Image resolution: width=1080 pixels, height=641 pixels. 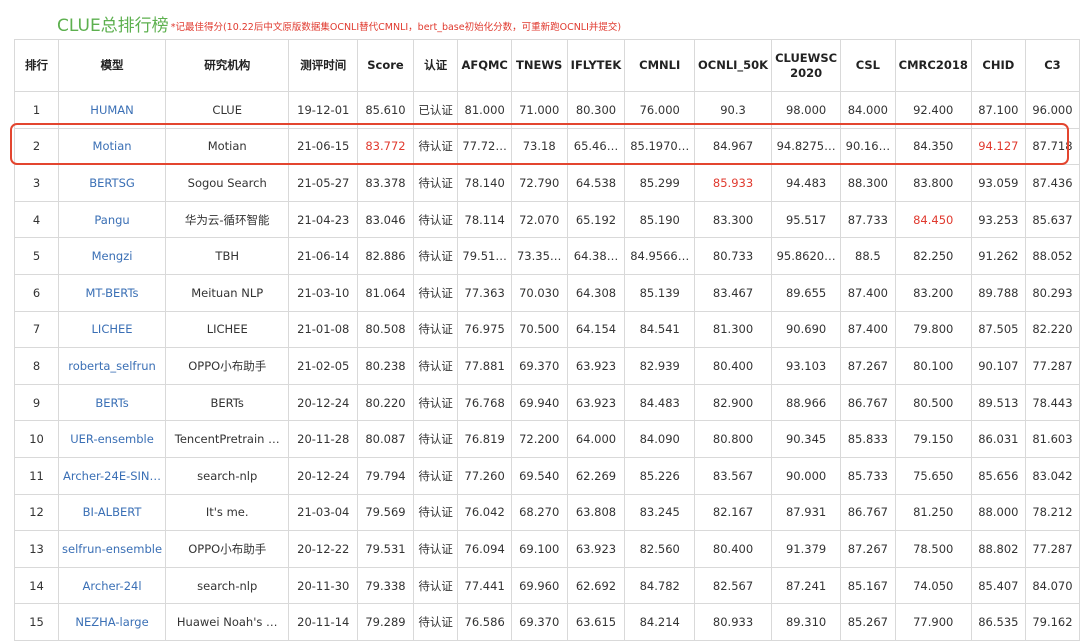 What do you see at coordinates (323, 292) in the screenshot?
I see `table-cell: 21-03-10` at bounding box center [323, 292].